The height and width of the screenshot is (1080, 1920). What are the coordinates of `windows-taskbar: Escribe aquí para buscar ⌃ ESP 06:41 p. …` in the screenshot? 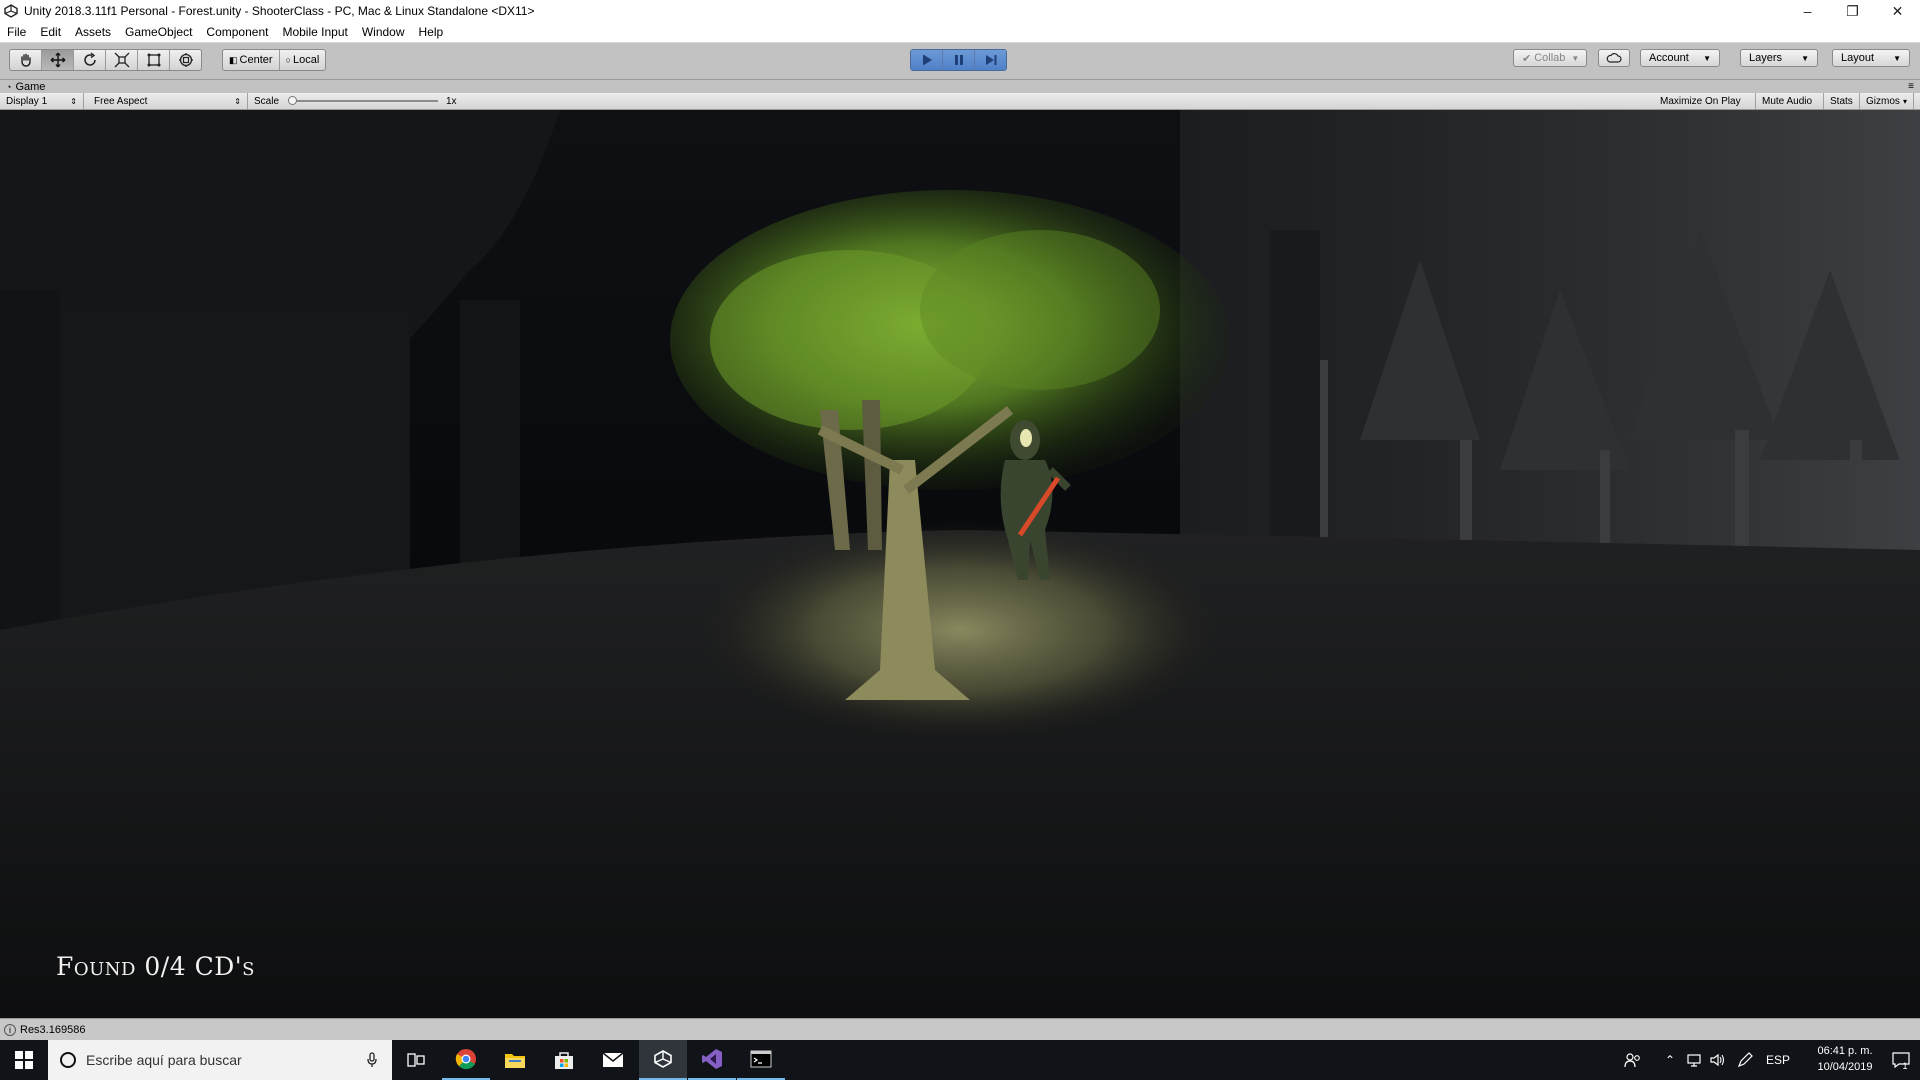 It's located at (960, 1060).